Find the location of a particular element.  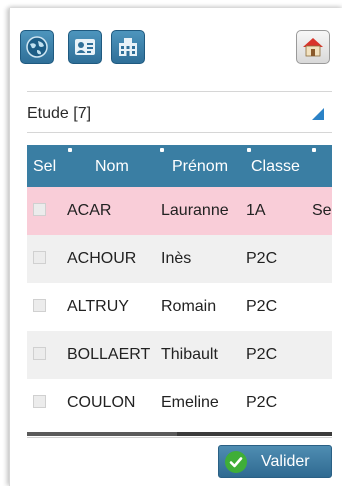

cell-prenom: Lauranne is located at coordinates (195, 210).